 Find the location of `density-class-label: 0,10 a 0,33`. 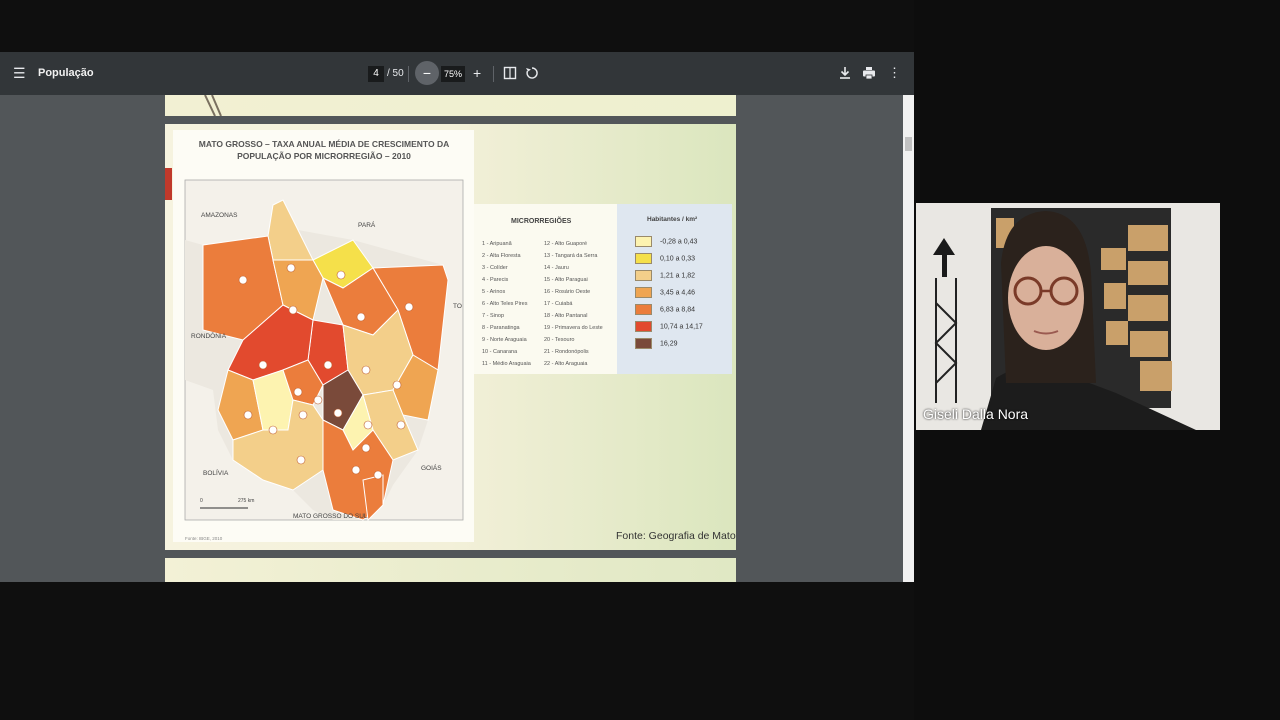

density-class-label: 0,10 a 0,33 is located at coordinates (678, 259).